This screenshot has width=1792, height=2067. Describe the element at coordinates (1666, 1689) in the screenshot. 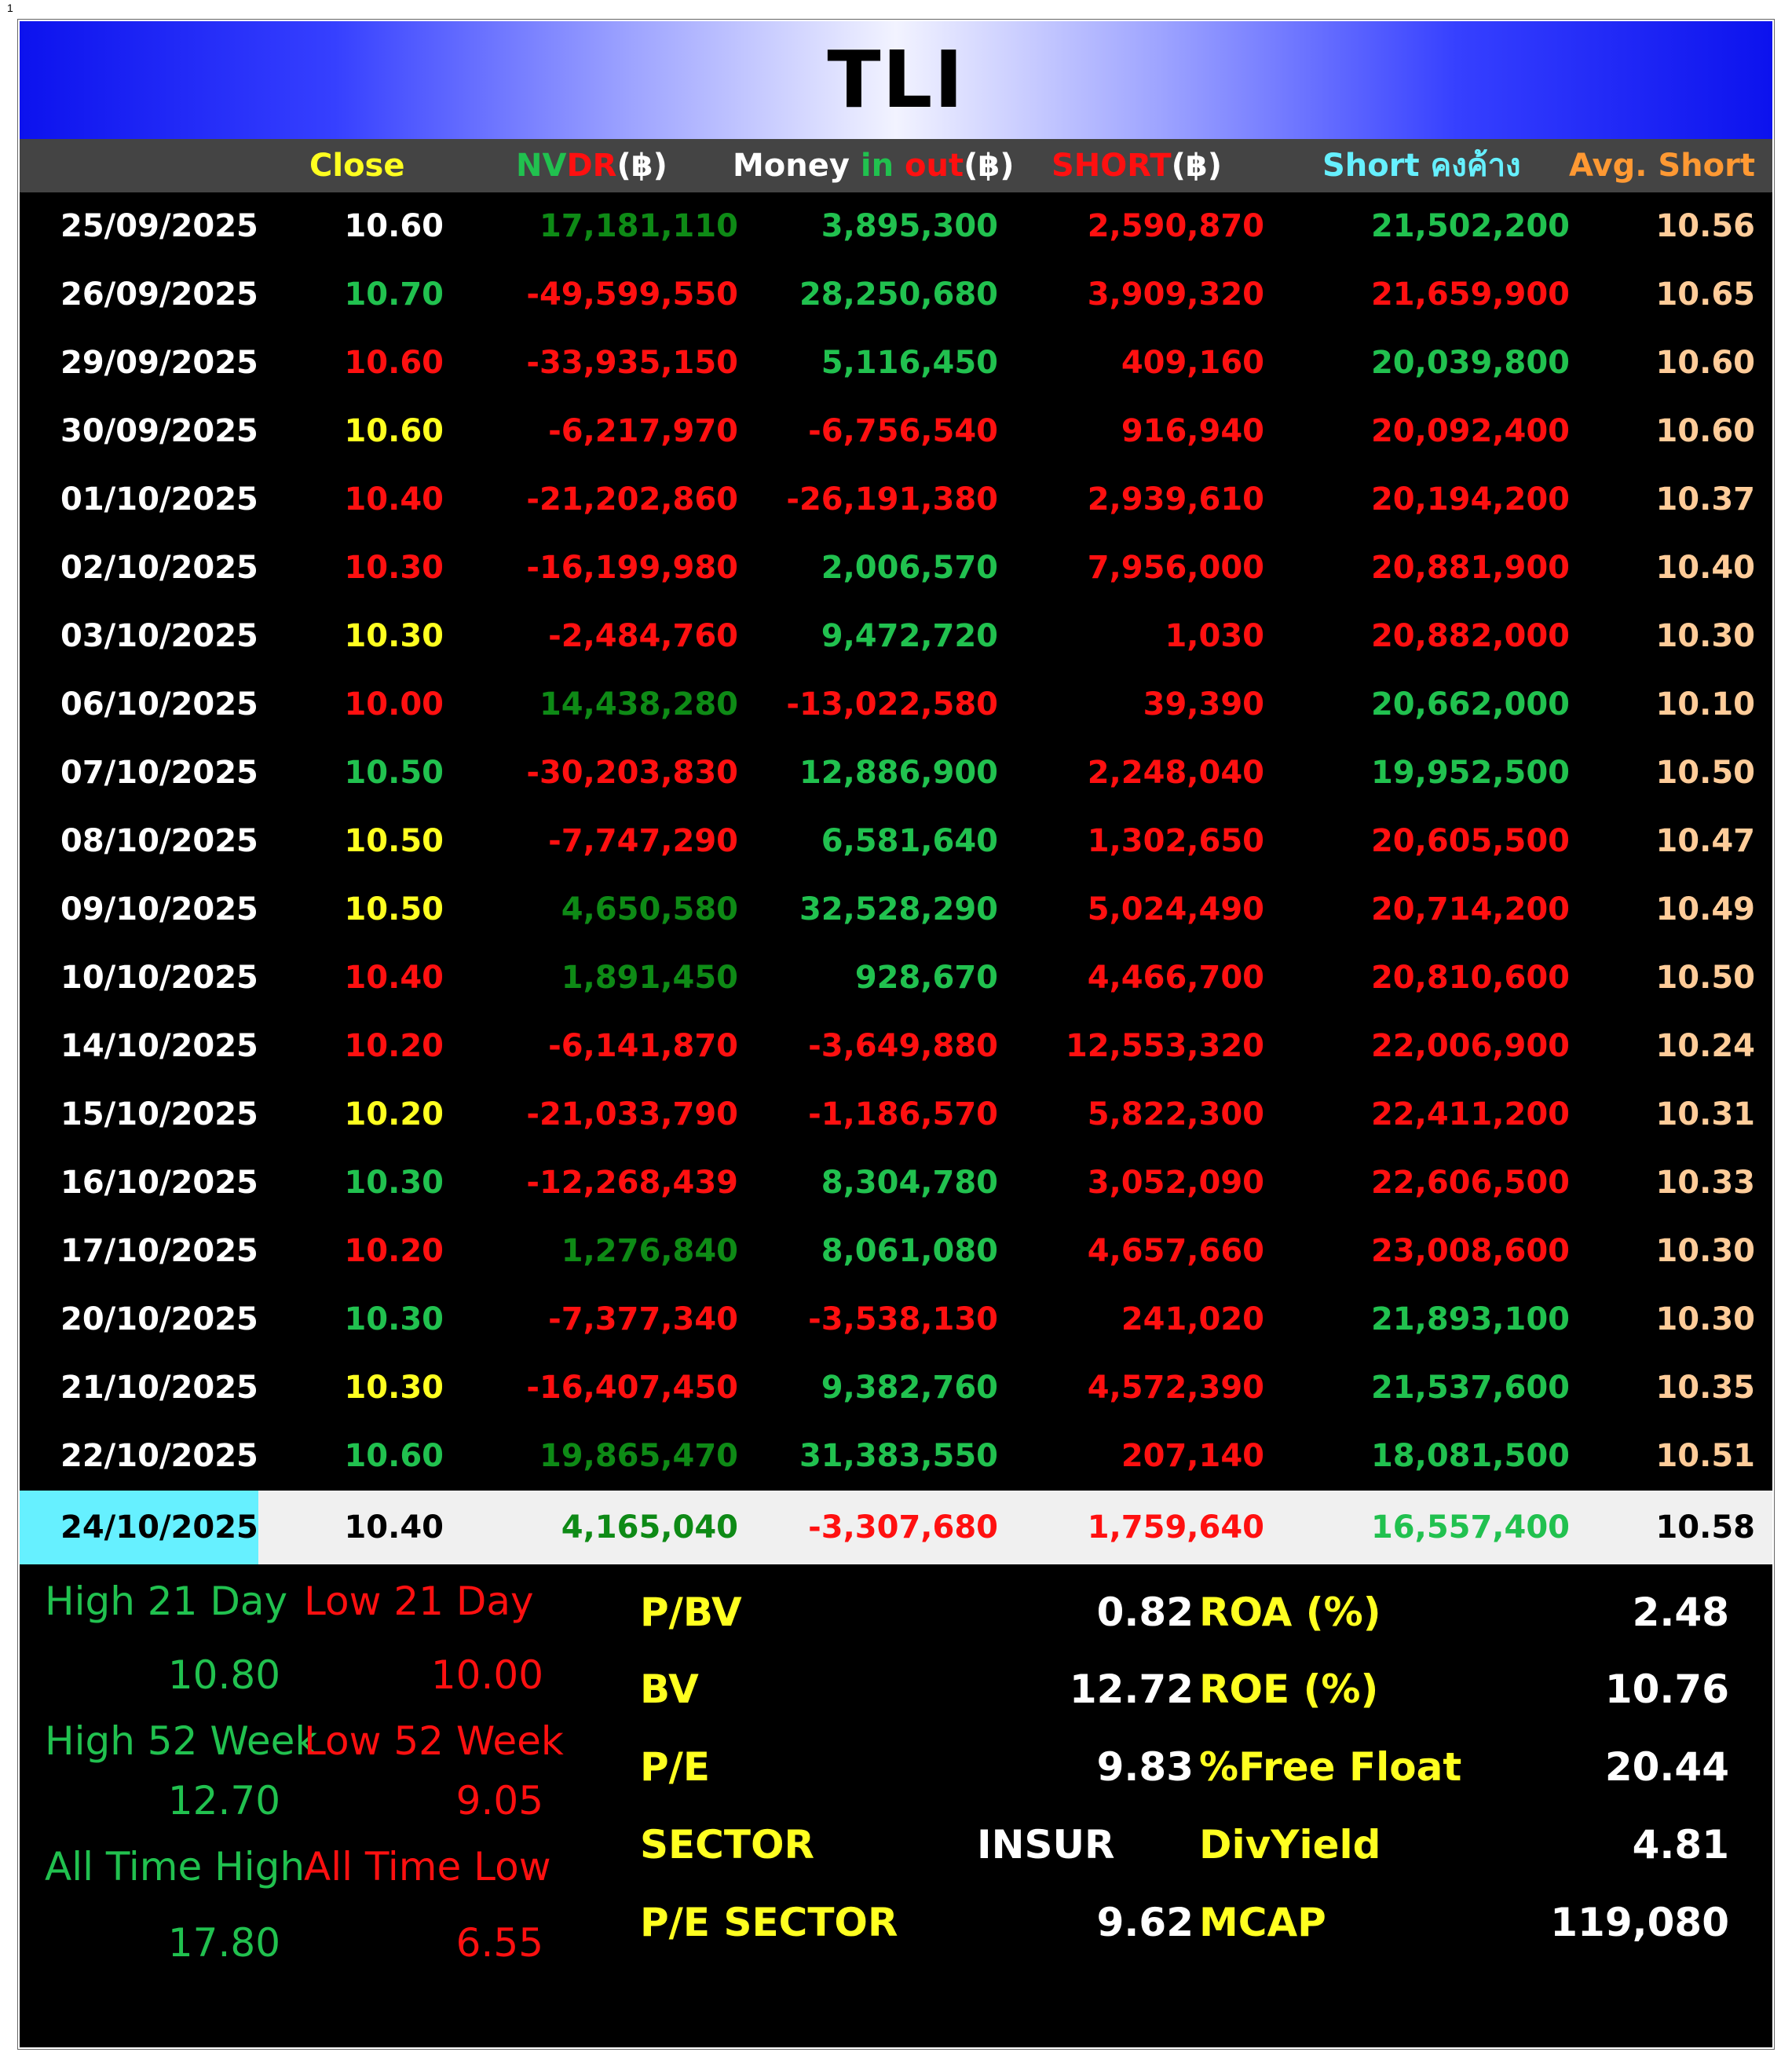

I see `roe-value: 10.76` at that location.